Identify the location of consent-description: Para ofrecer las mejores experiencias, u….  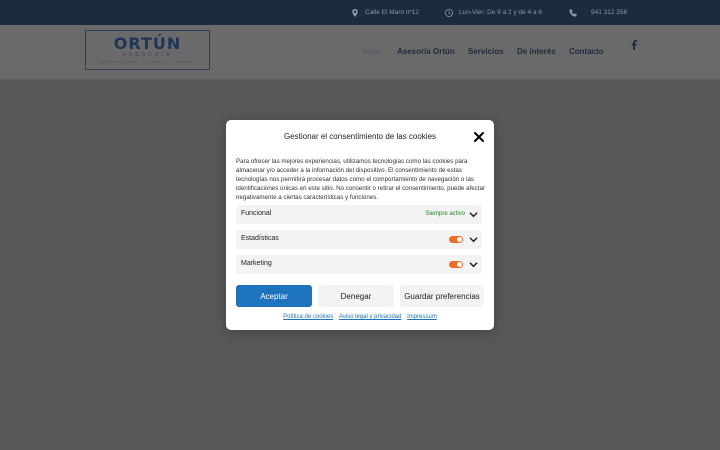
(361, 179).